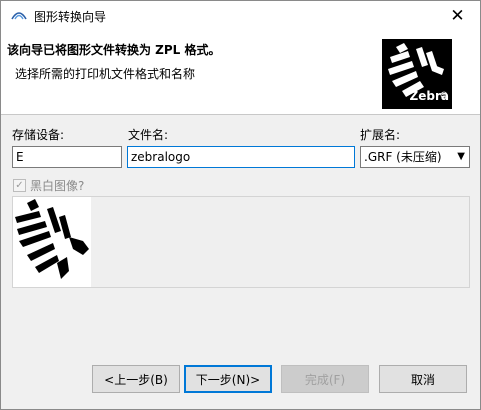 The width and height of the screenshot is (481, 410). What do you see at coordinates (417, 74) in the screenshot?
I see `zebra-logo: Zebra` at bounding box center [417, 74].